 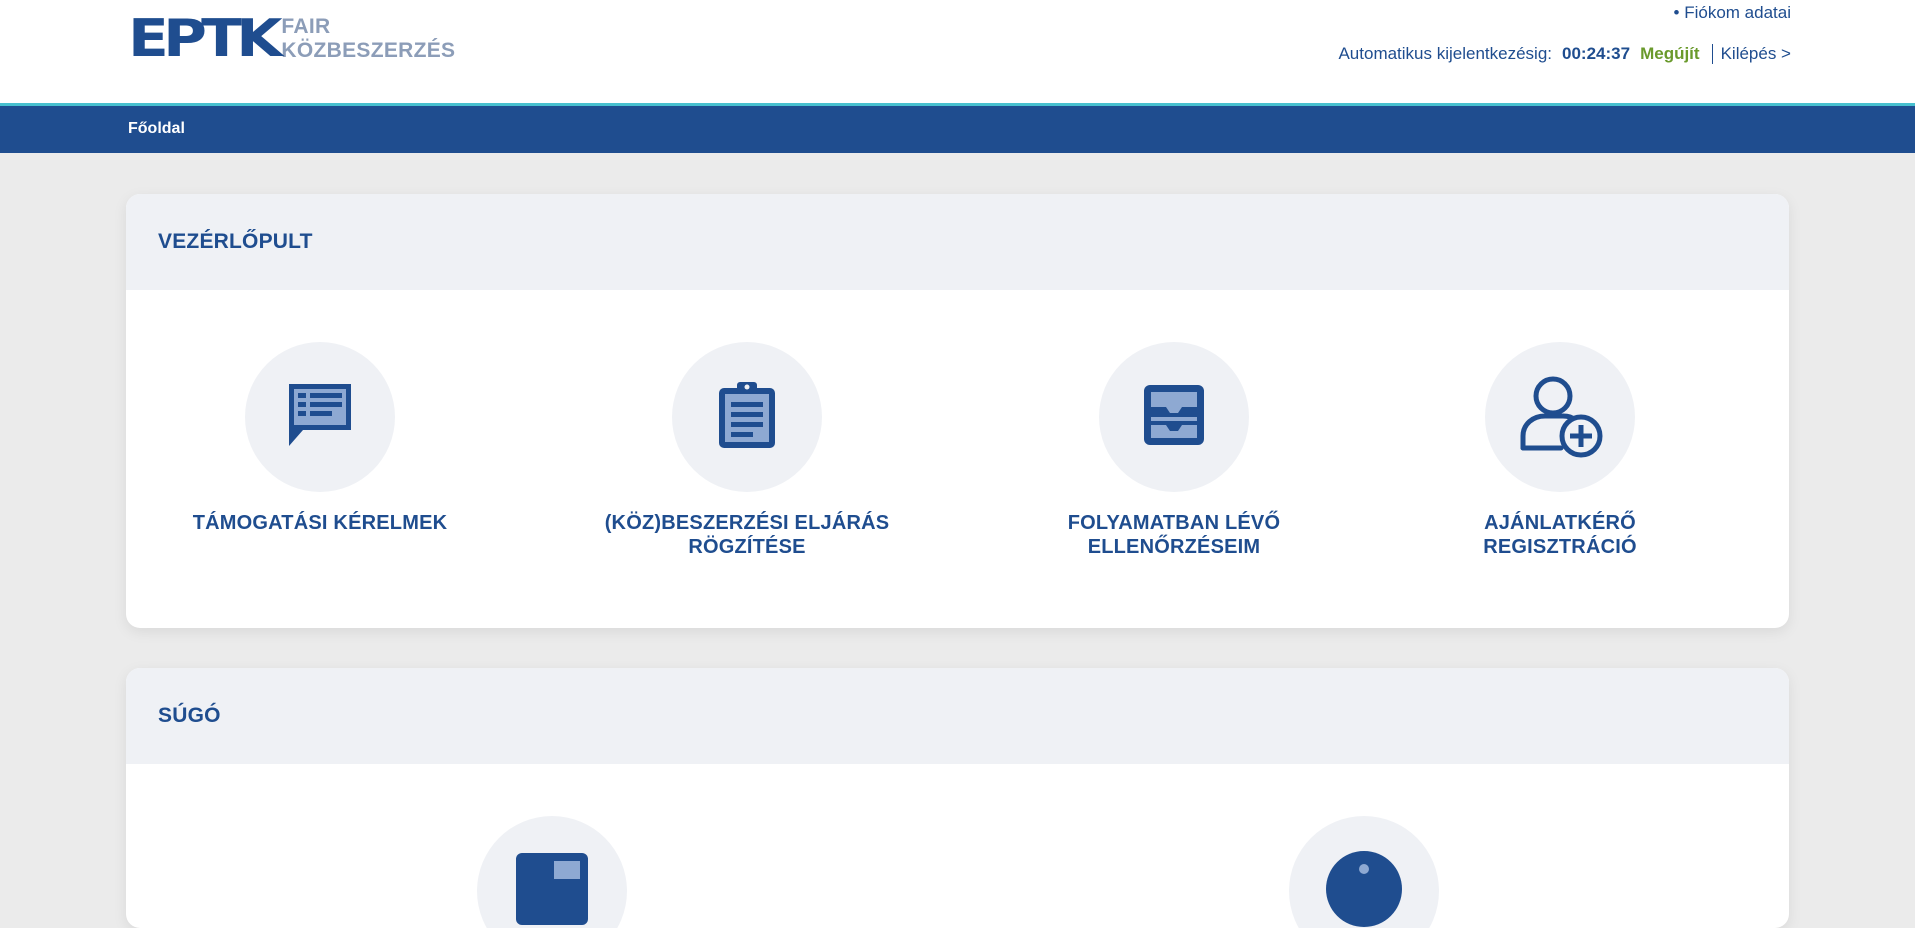 What do you see at coordinates (368, 51) in the screenshot?
I see `logo-line-2: KÖZBESZERZÉS` at bounding box center [368, 51].